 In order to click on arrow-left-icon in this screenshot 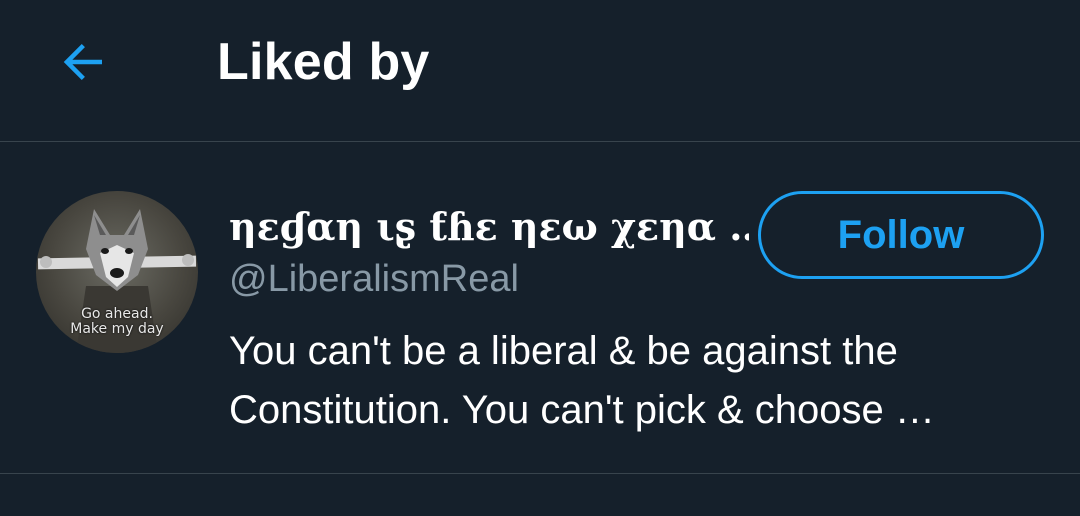, I will do `click(82, 62)`.